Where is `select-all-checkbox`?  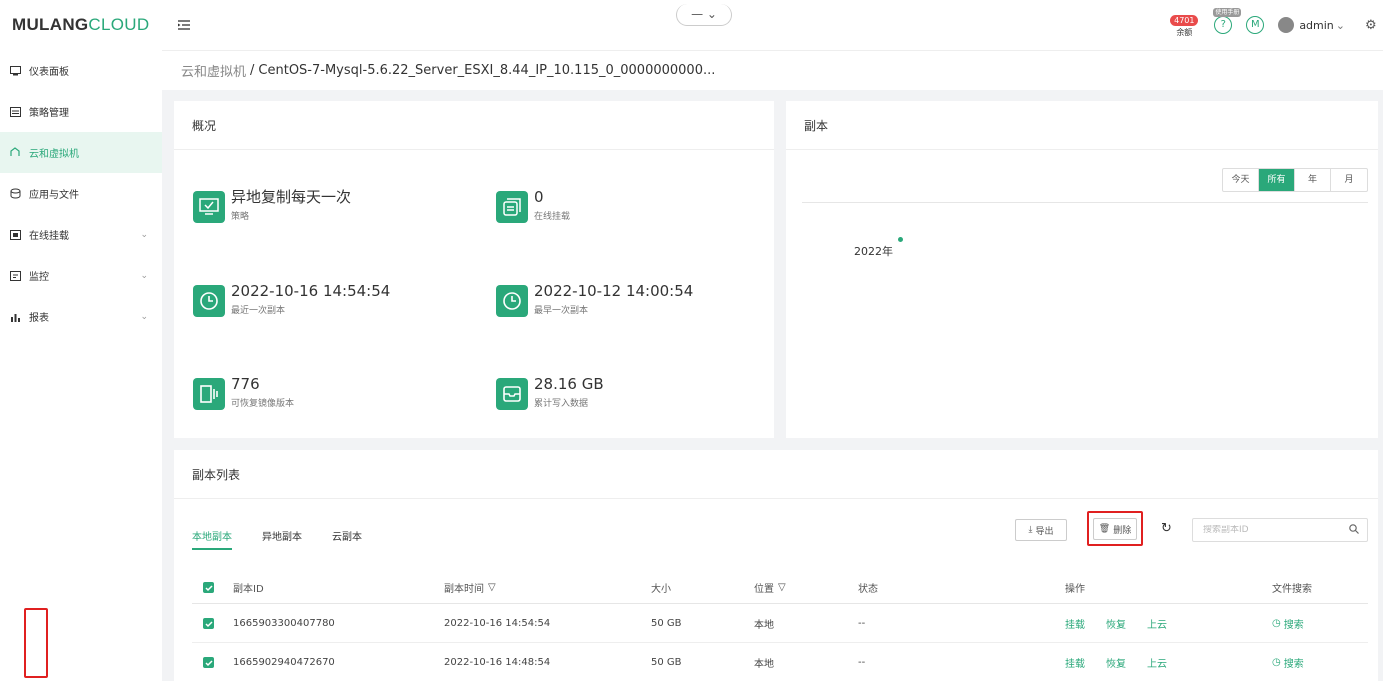 select-all-checkbox is located at coordinates (208, 587).